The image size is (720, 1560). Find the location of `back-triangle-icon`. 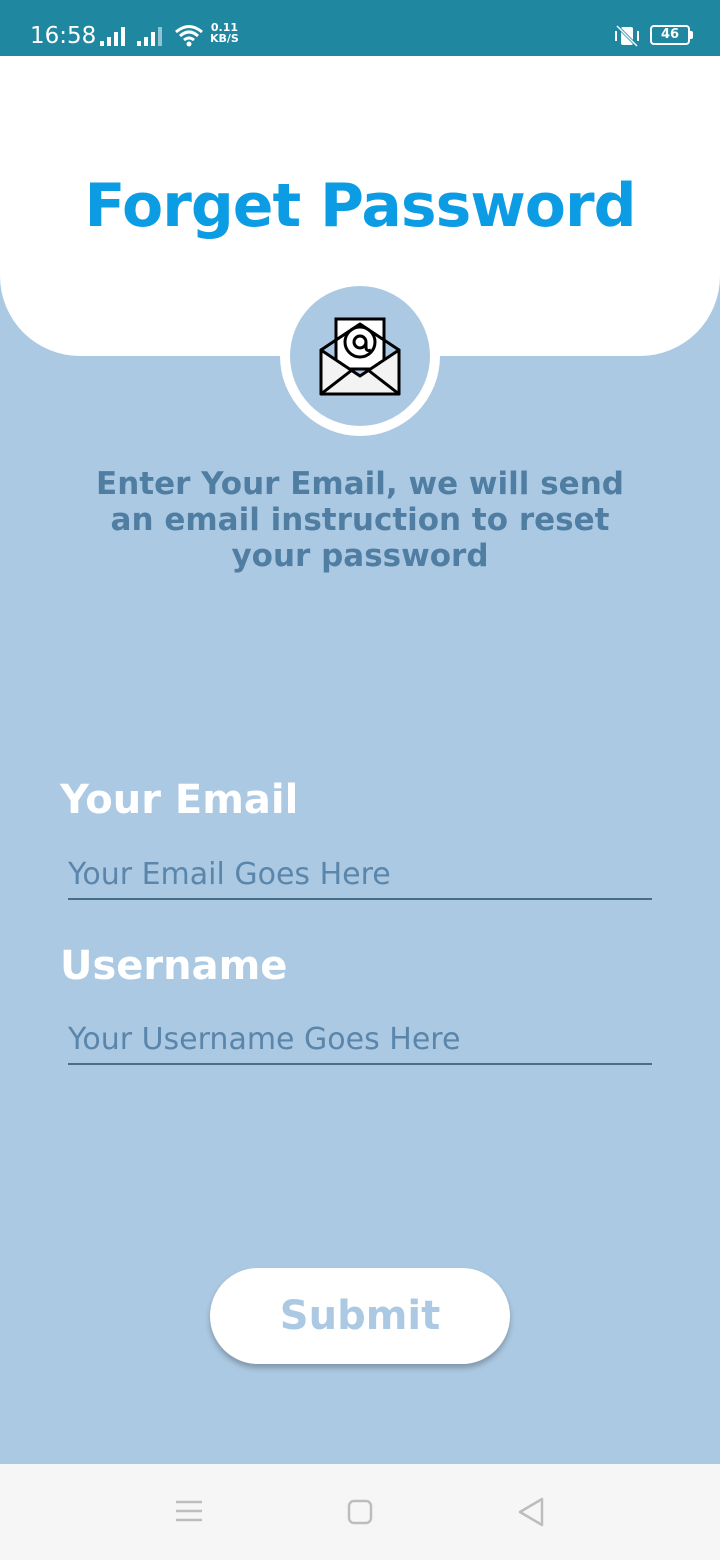

back-triangle-icon is located at coordinates (531, 1512).